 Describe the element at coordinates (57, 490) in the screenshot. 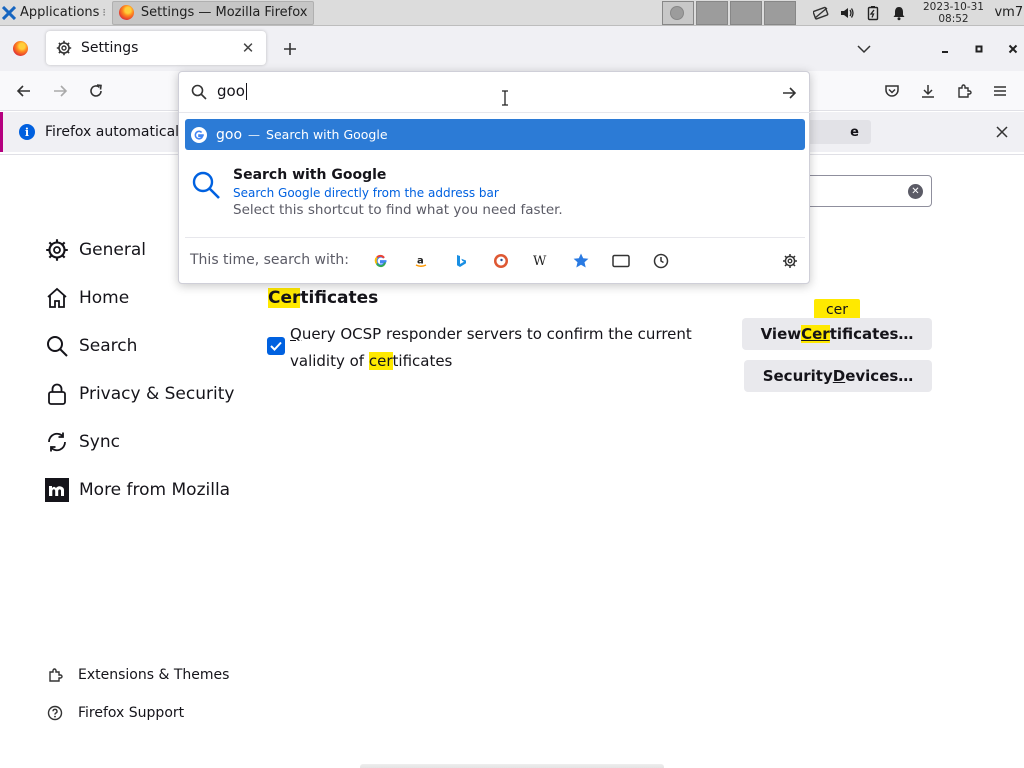

I see `mozilla-icon` at that location.